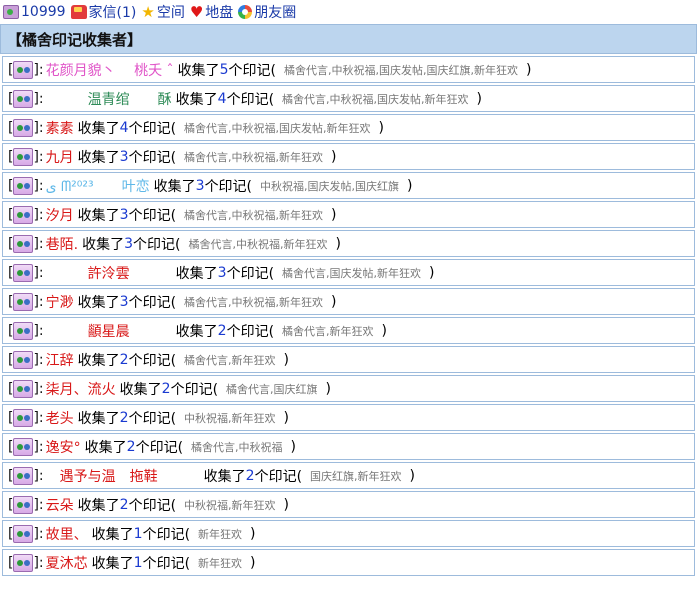  I want to click on stamp-tags: 橘舍代言,国庆红旗, so click(272, 389).